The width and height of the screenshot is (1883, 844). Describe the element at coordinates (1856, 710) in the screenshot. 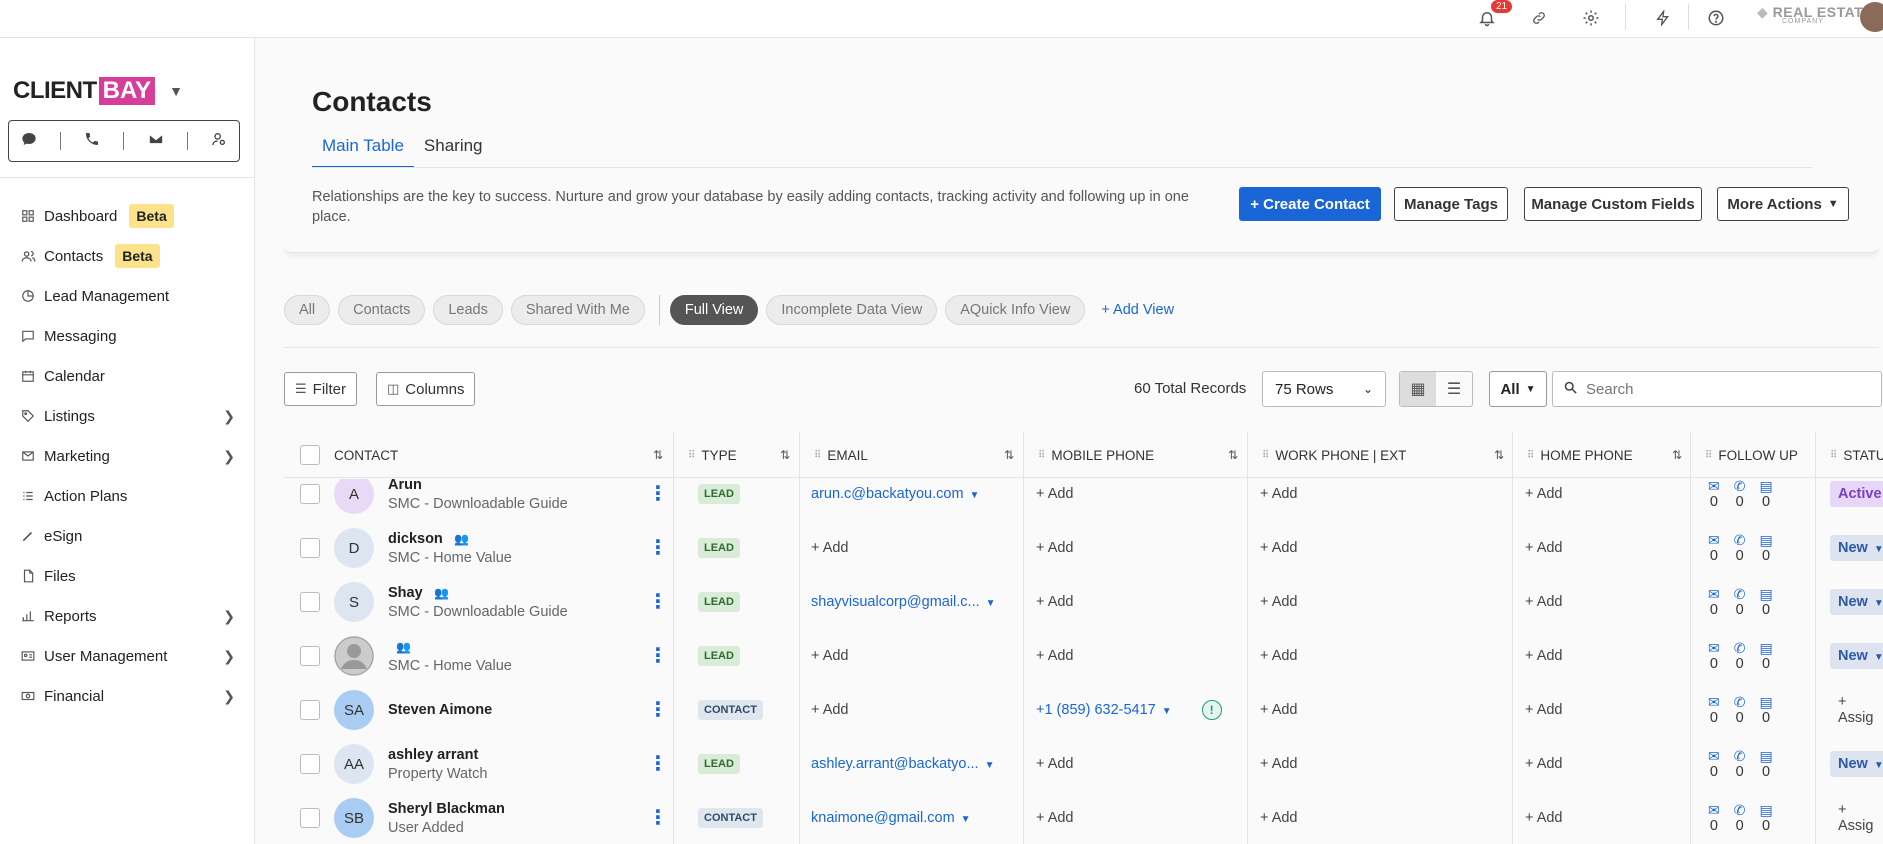

I see `assign-status-button: + Assig` at that location.